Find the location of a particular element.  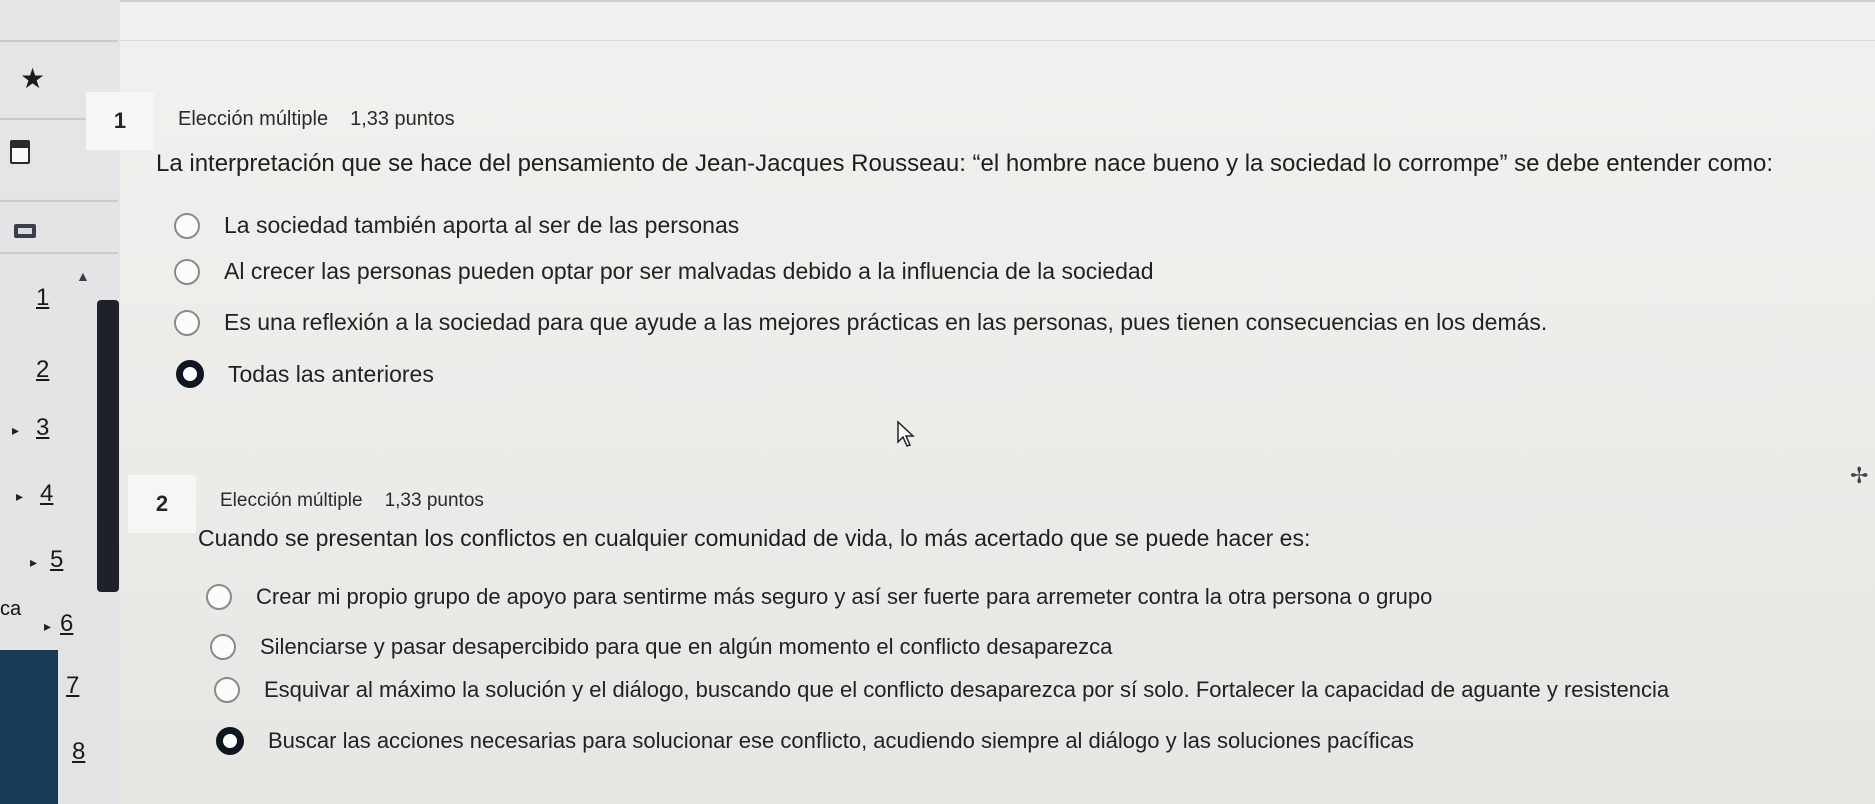

question-nav-7: 7 is located at coordinates (72, 686).